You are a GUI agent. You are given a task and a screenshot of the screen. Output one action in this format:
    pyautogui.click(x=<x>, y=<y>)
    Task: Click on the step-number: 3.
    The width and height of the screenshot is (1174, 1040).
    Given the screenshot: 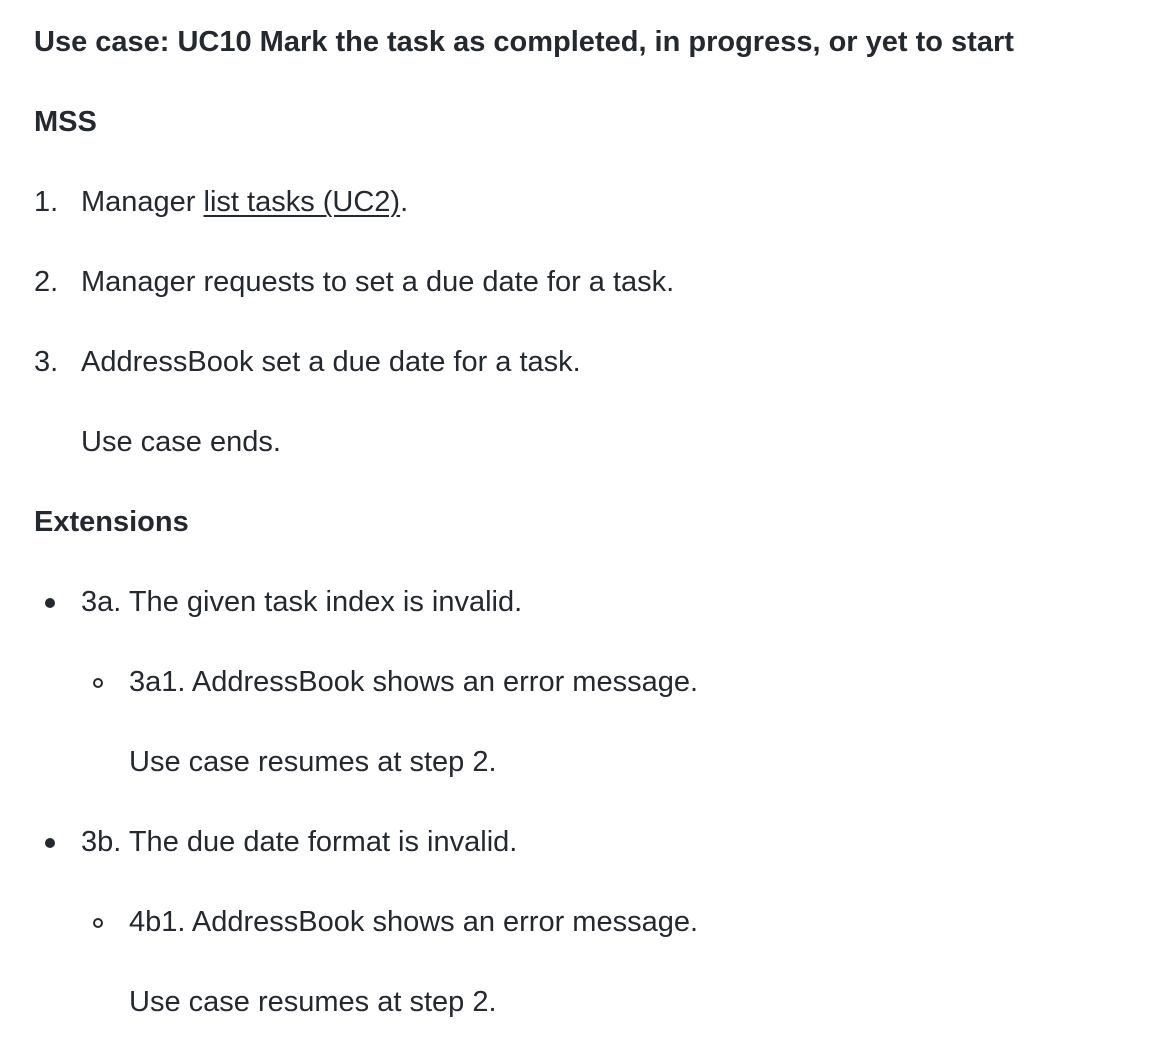 What is the action you would take?
    pyautogui.click(x=46, y=362)
    